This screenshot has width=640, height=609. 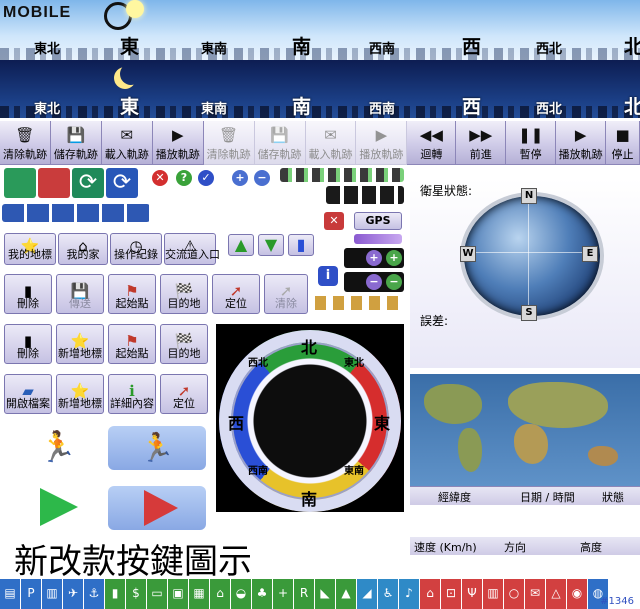 What do you see at coordinates (481, 143) in the screenshot?
I see `forward-button: ▶▶ 前進` at bounding box center [481, 143].